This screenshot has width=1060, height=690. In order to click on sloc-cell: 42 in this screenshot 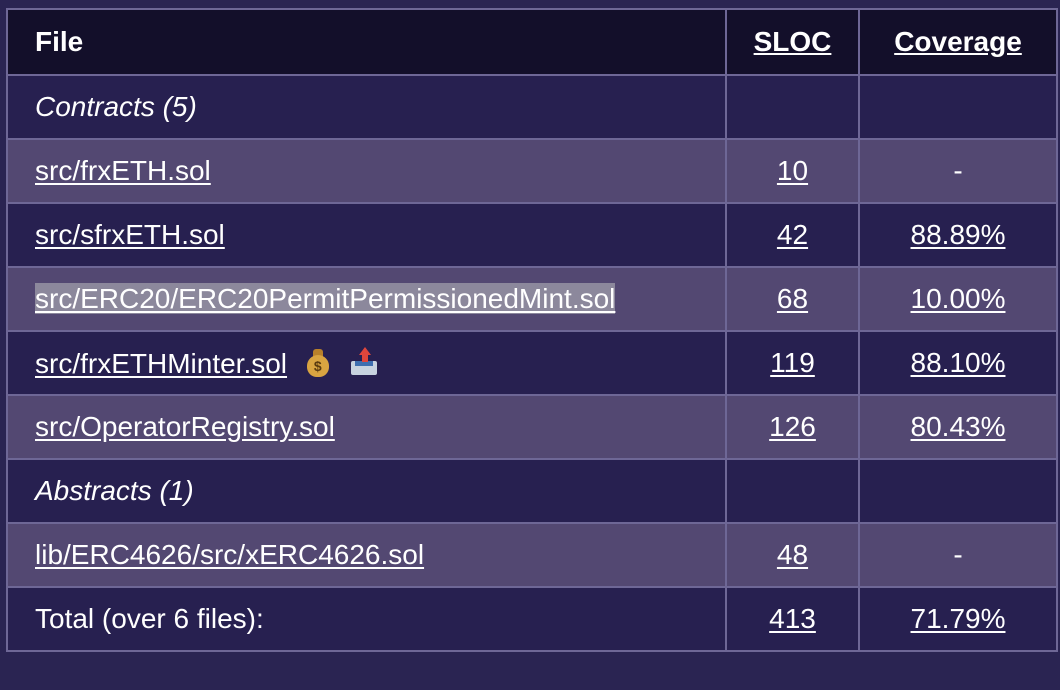, I will do `click(792, 235)`.